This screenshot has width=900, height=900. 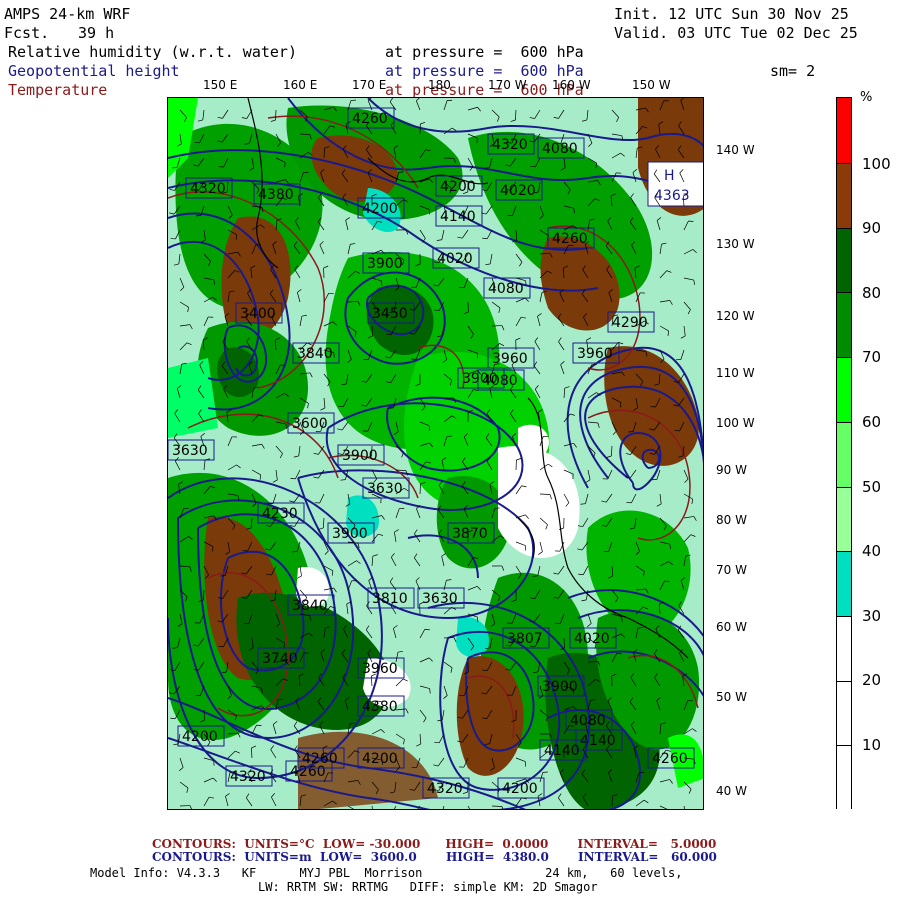 I want to click on svg-text: 3870, so click(x=470, y=534).